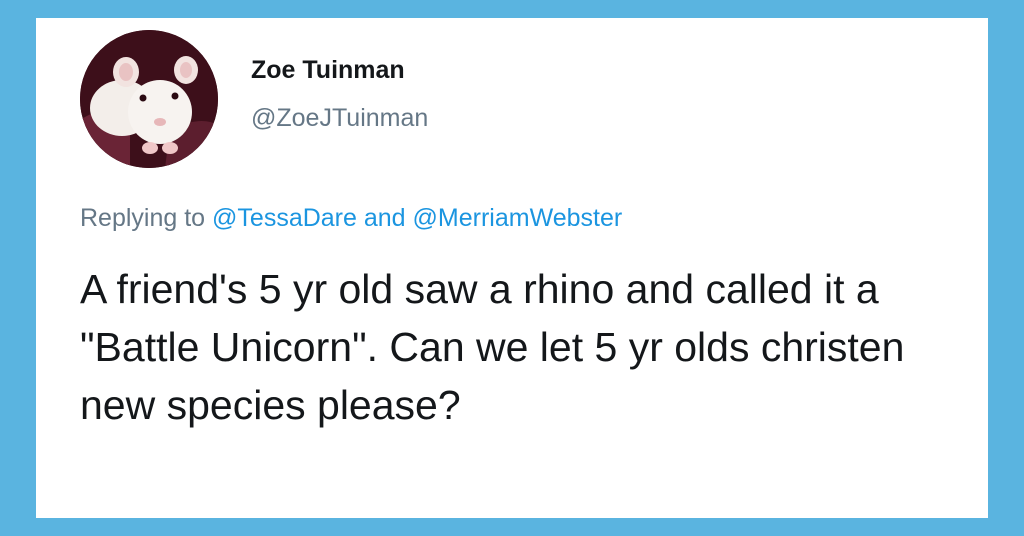 This screenshot has width=1024, height=536. What do you see at coordinates (284, 218) in the screenshot?
I see `mention-tessadare-link: @TessaDare` at bounding box center [284, 218].